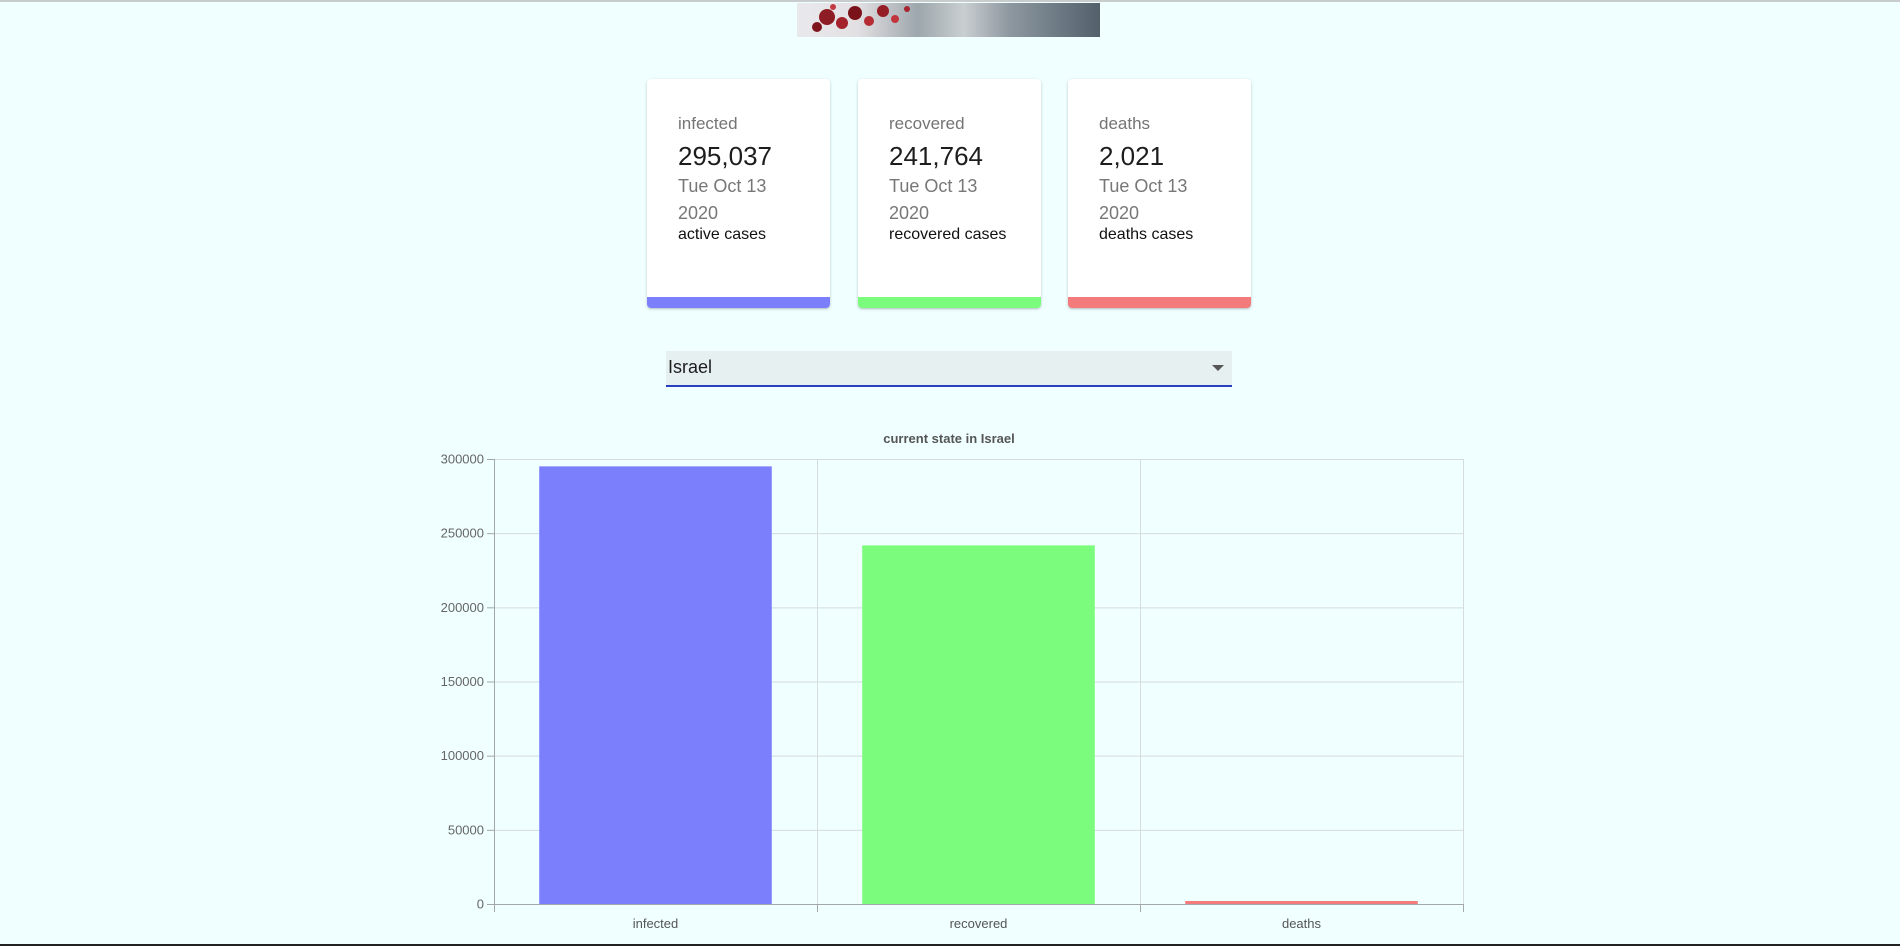 The image size is (1900, 946). What do you see at coordinates (656, 923) in the screenshot?
I see `x-tick-label: infected` at bounding box center [656, 923].